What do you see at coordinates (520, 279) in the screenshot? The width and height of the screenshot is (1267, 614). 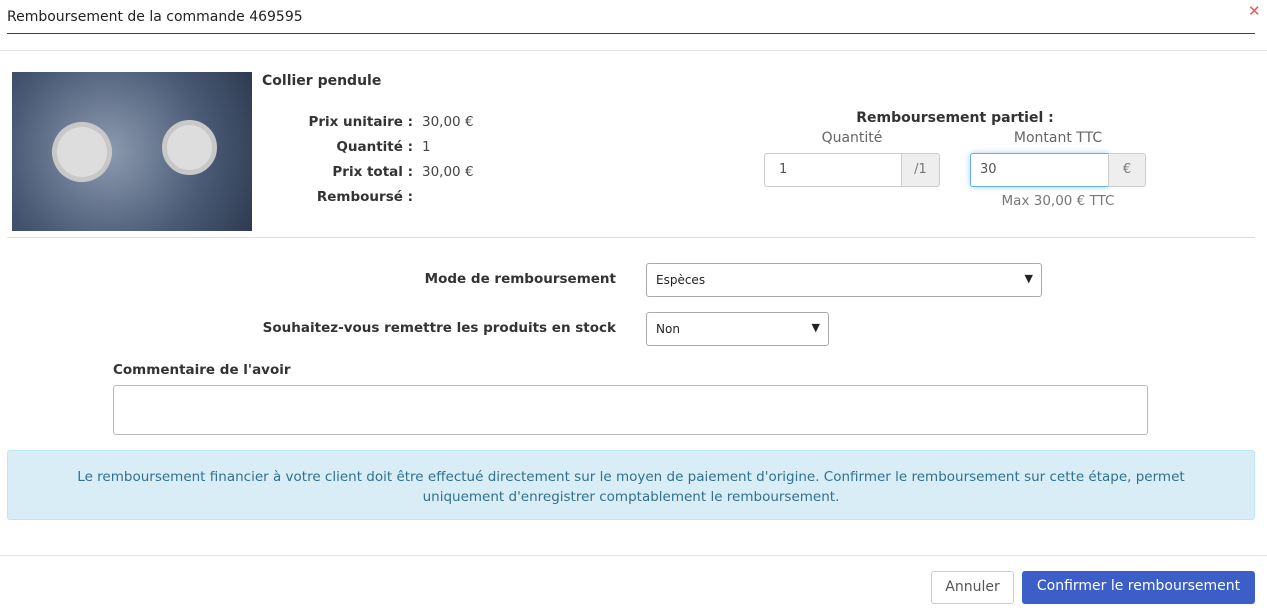 I see `refund-mode-label: Mode de remboursement` at bounding box center [520, 279].